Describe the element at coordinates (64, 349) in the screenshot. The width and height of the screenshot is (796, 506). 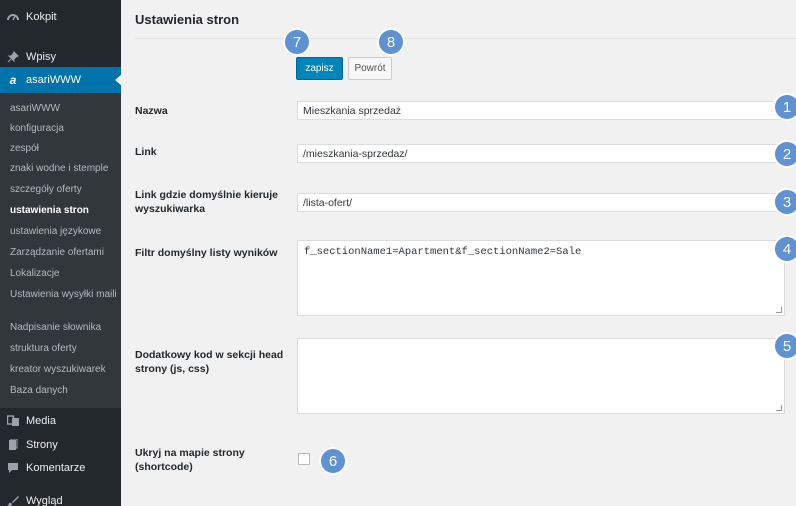
I see `submenu-item: struktura oferty` at that location.